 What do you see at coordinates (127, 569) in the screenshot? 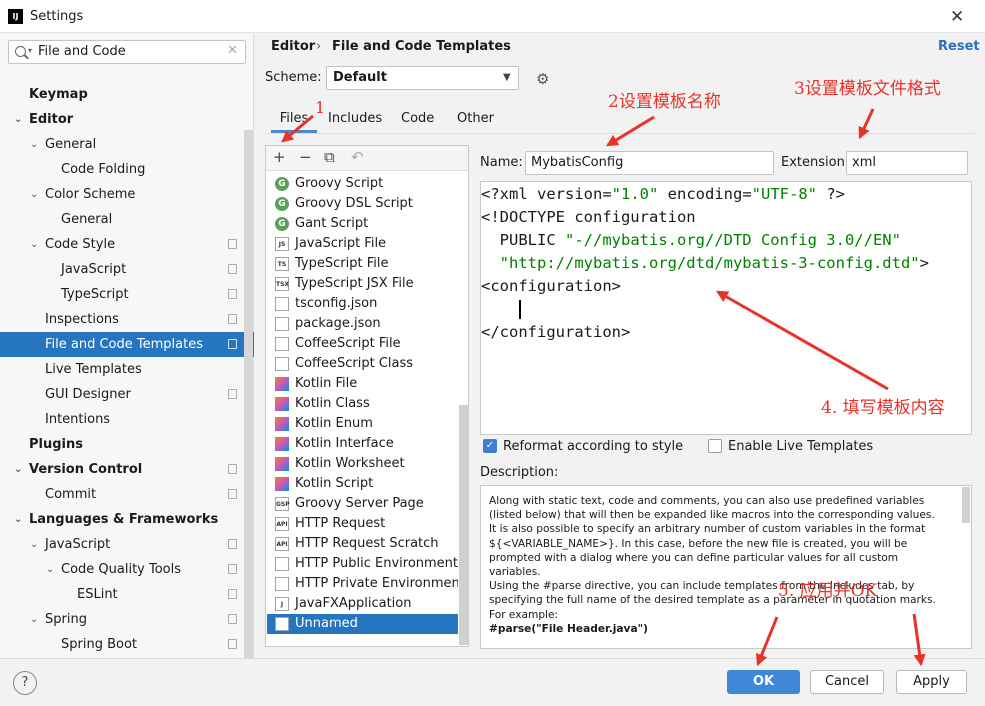
I see `sidebar-item-code-quality-tools: ⌄ Code Quality Tools` at bounding box center [127, 569].